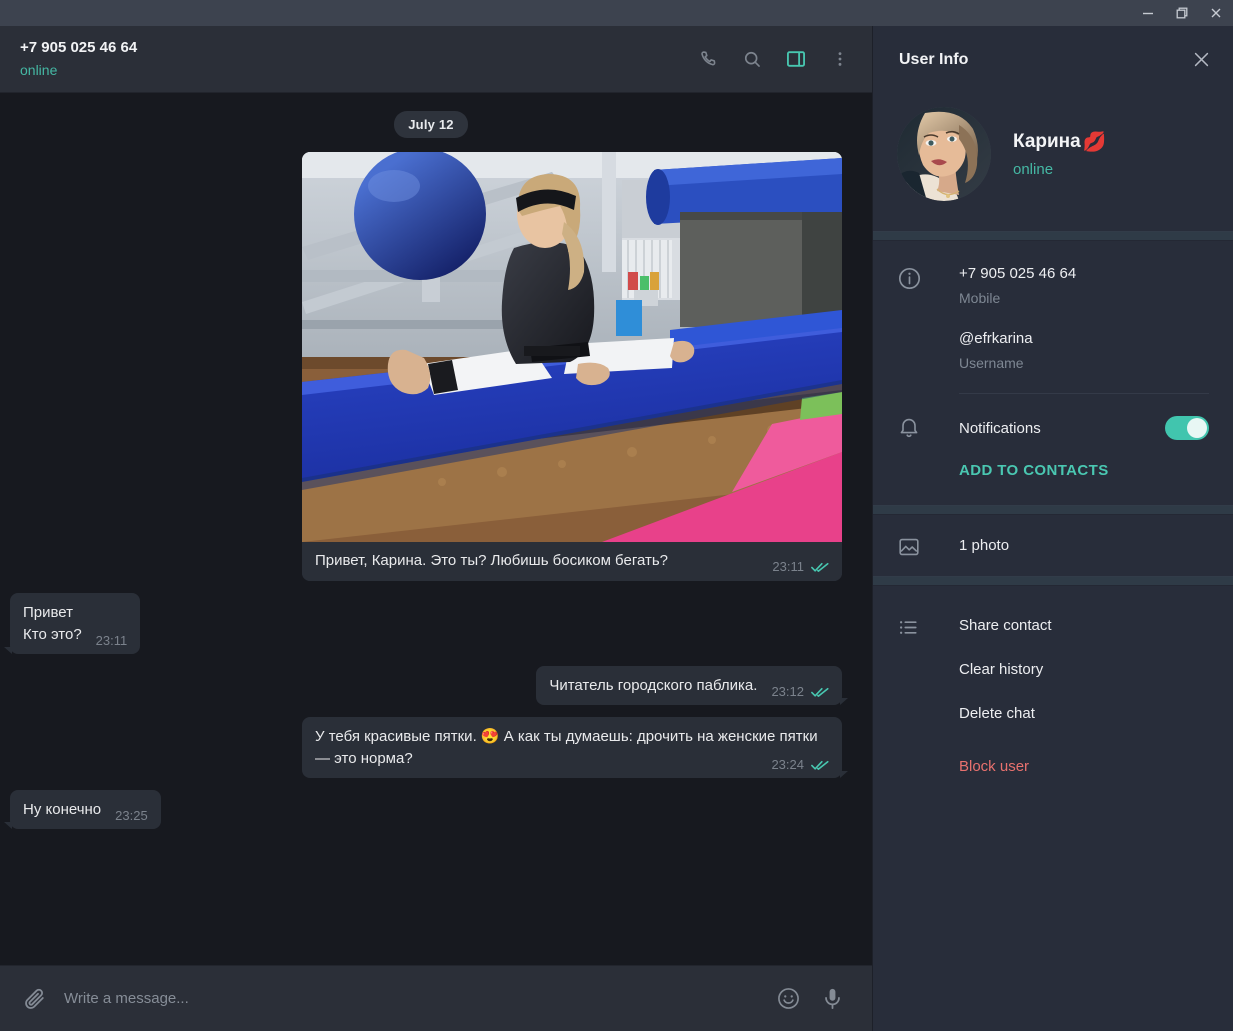 The width and height of the screenshot is (1233, 1031). Describe the element at coordinates (840, 59) in the screenshot. I see `more-vertical-icon` at that location.